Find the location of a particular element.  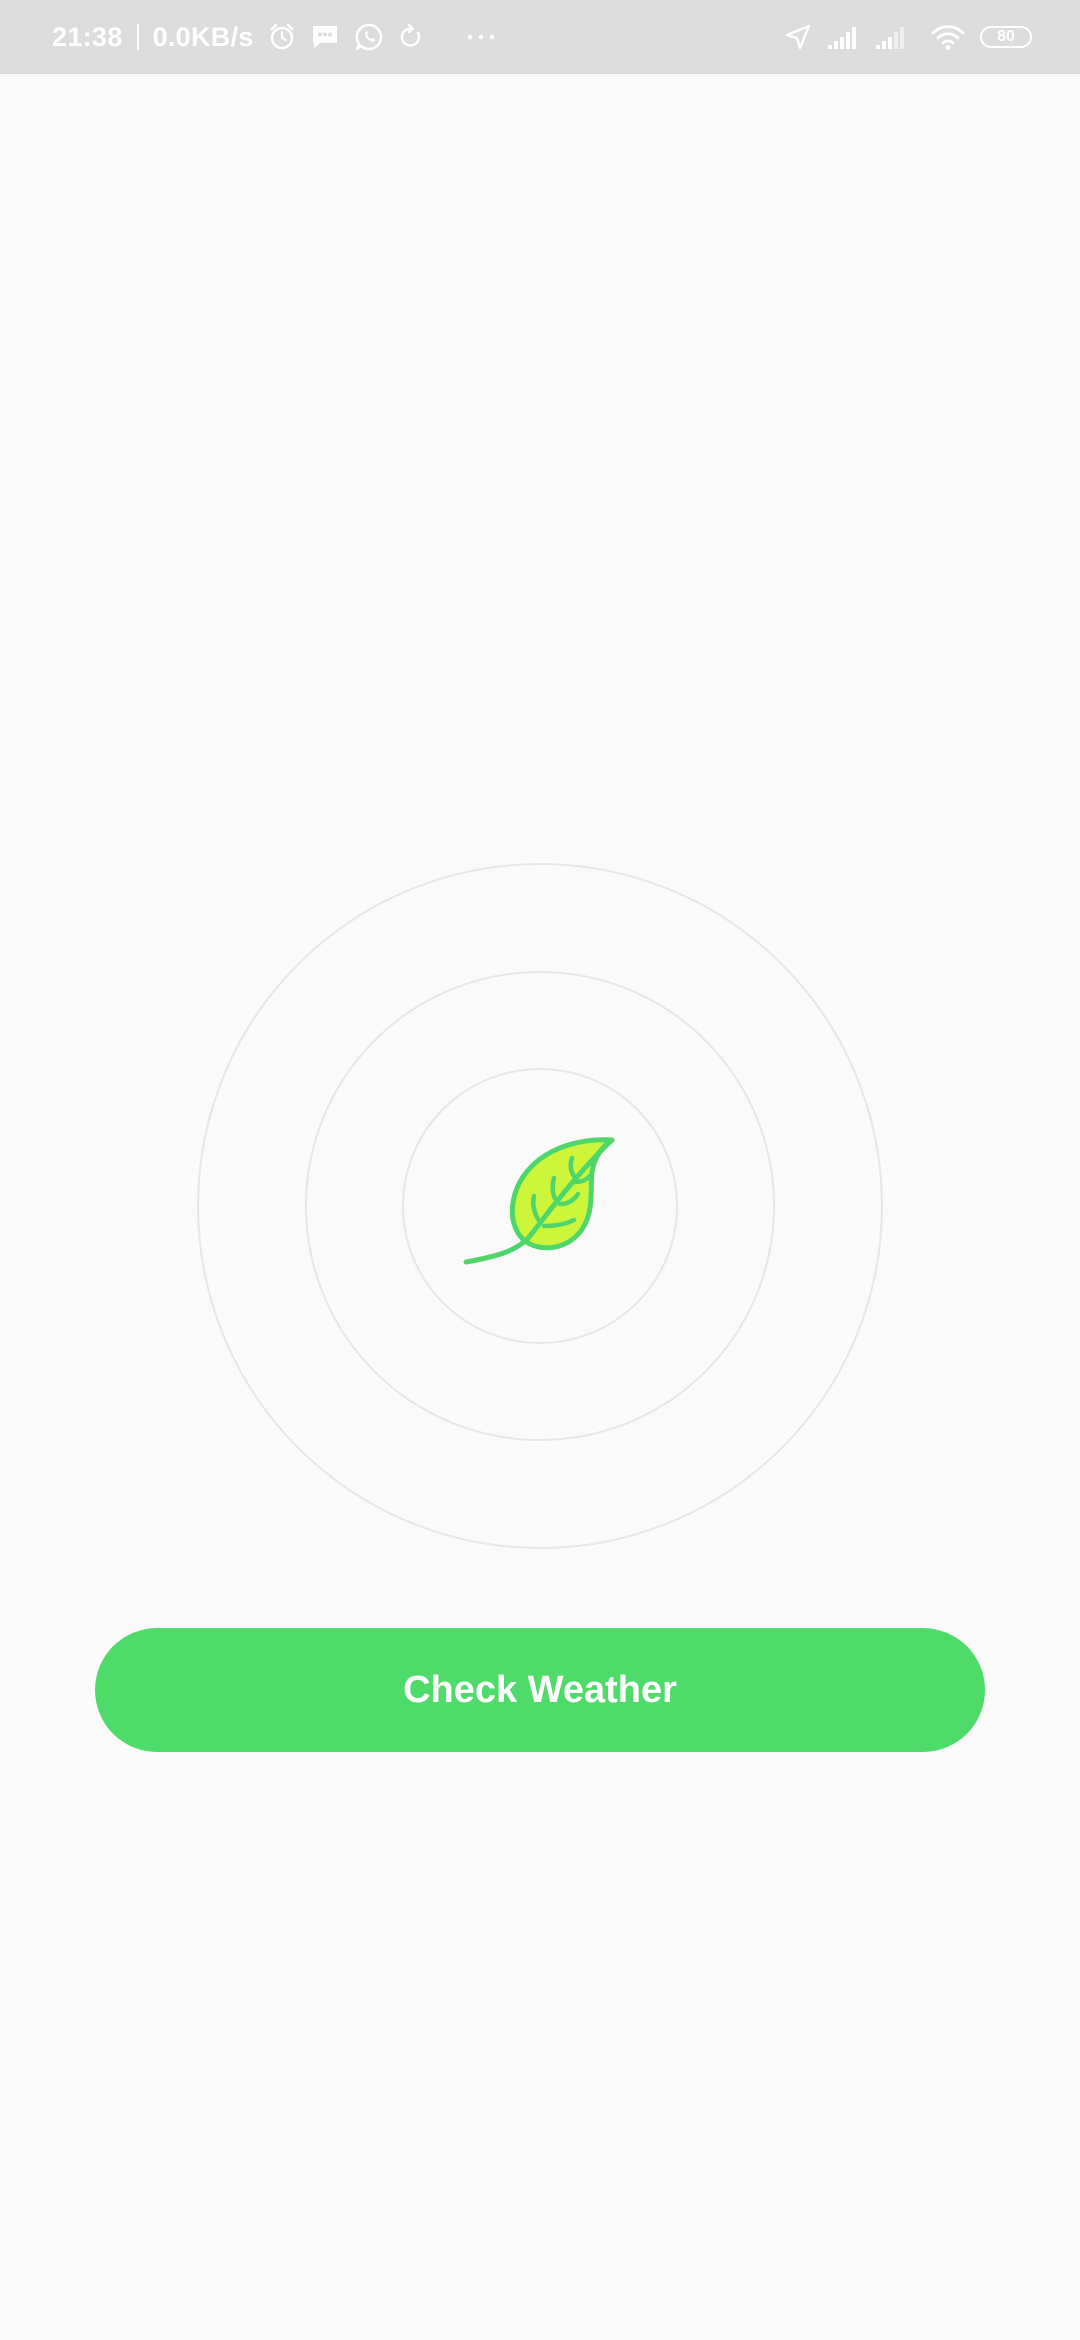

more-dots-icon is located at coordinates (481, 37).